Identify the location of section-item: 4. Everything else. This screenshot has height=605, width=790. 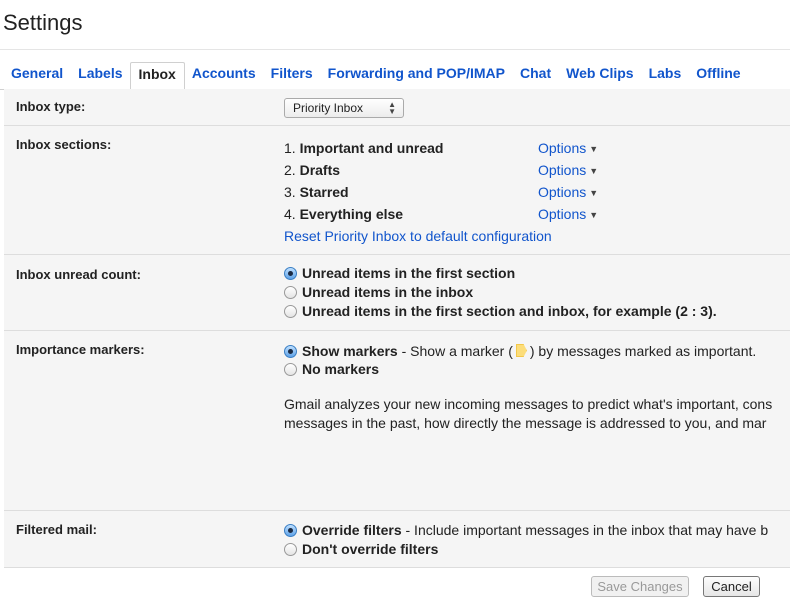
(343, 214).